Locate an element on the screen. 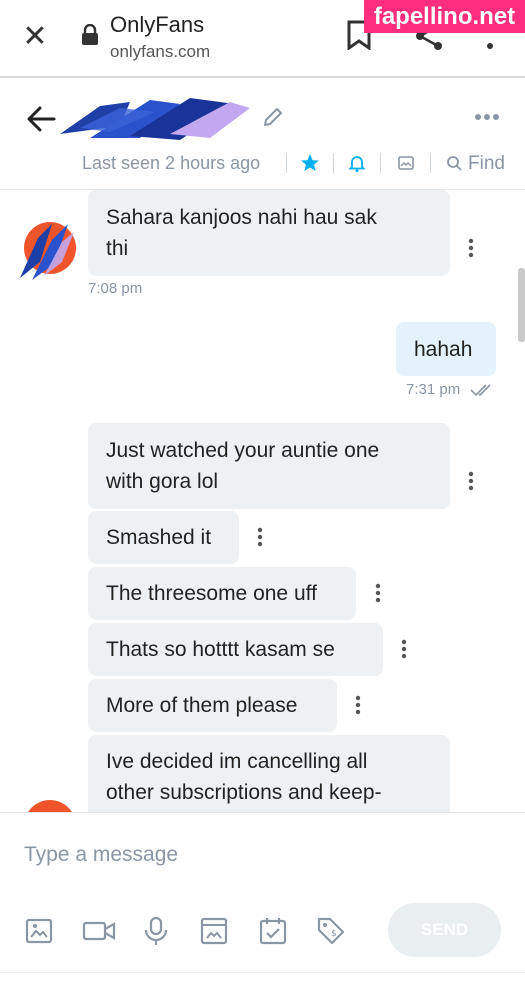 This screenshot has width=525, height=1000. back-arrow-icon is located at coordinates (41, 119).